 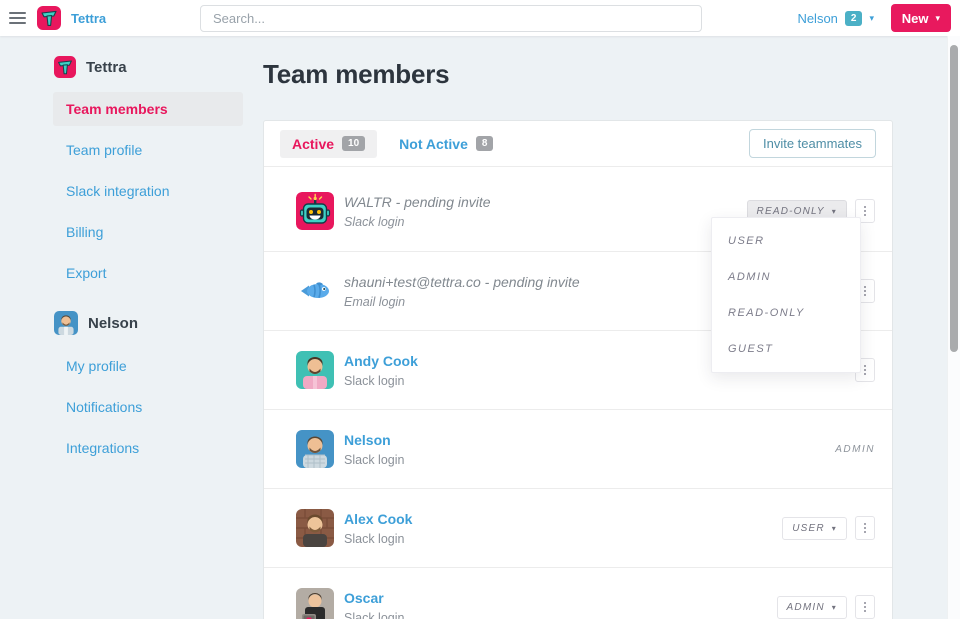 What do you see at coordinates (66, 323) in the screenshot?
I see `avatar` at bounding box center [66, 323].